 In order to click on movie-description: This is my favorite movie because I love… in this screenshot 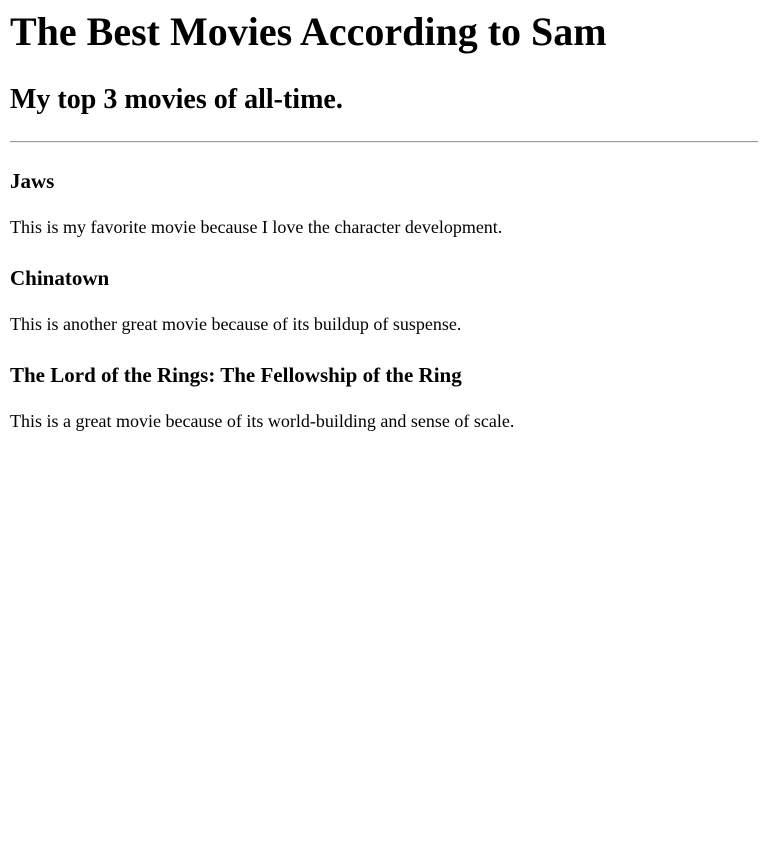, I will do `click(256, 227)`.